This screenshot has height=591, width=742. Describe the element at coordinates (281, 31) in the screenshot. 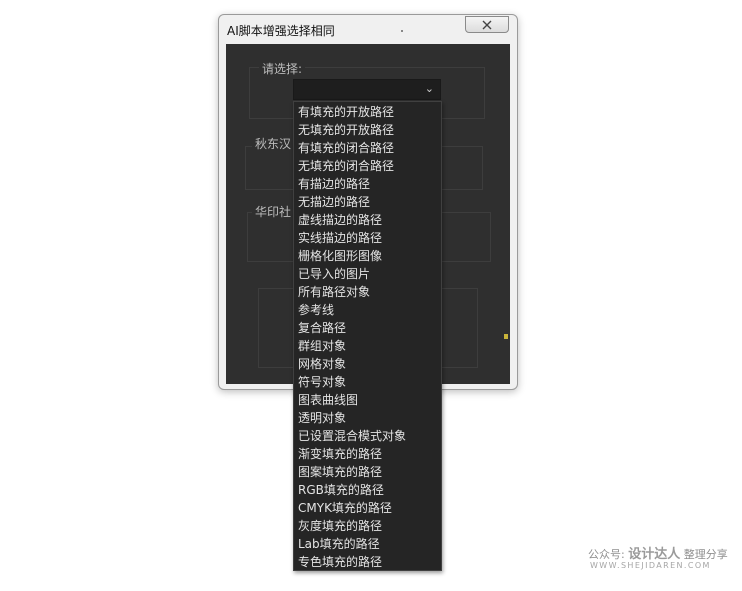

I see `window-title: AI脚本增强选择相同` at that location.